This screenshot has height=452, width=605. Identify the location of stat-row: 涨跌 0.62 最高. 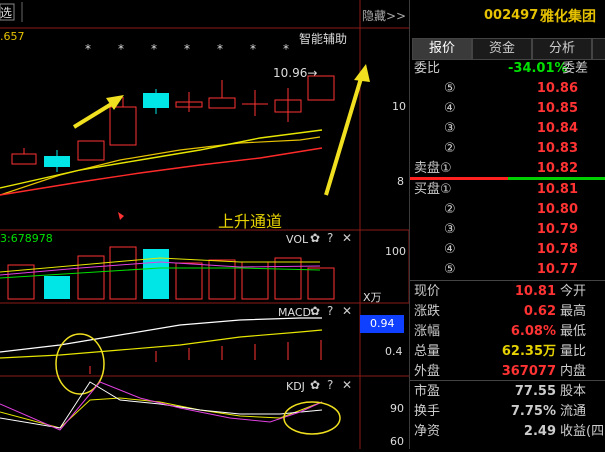
(507, 311).